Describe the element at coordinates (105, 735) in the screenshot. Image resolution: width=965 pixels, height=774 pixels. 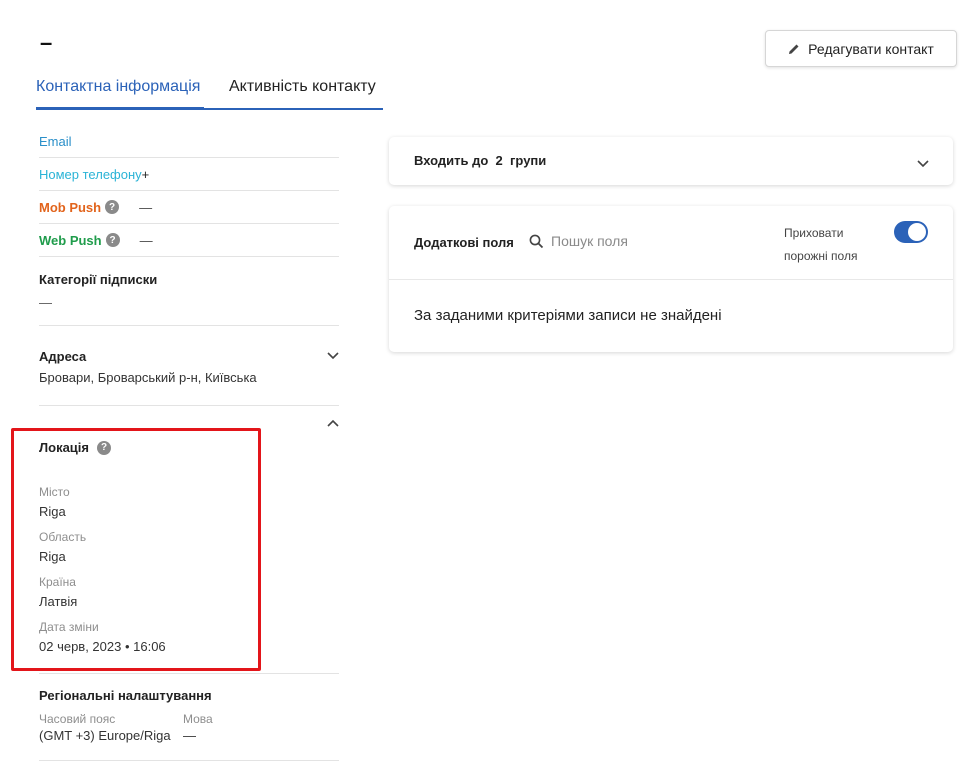
I see `timezone-value: (GMT +3) Europe/Riga` at that location.